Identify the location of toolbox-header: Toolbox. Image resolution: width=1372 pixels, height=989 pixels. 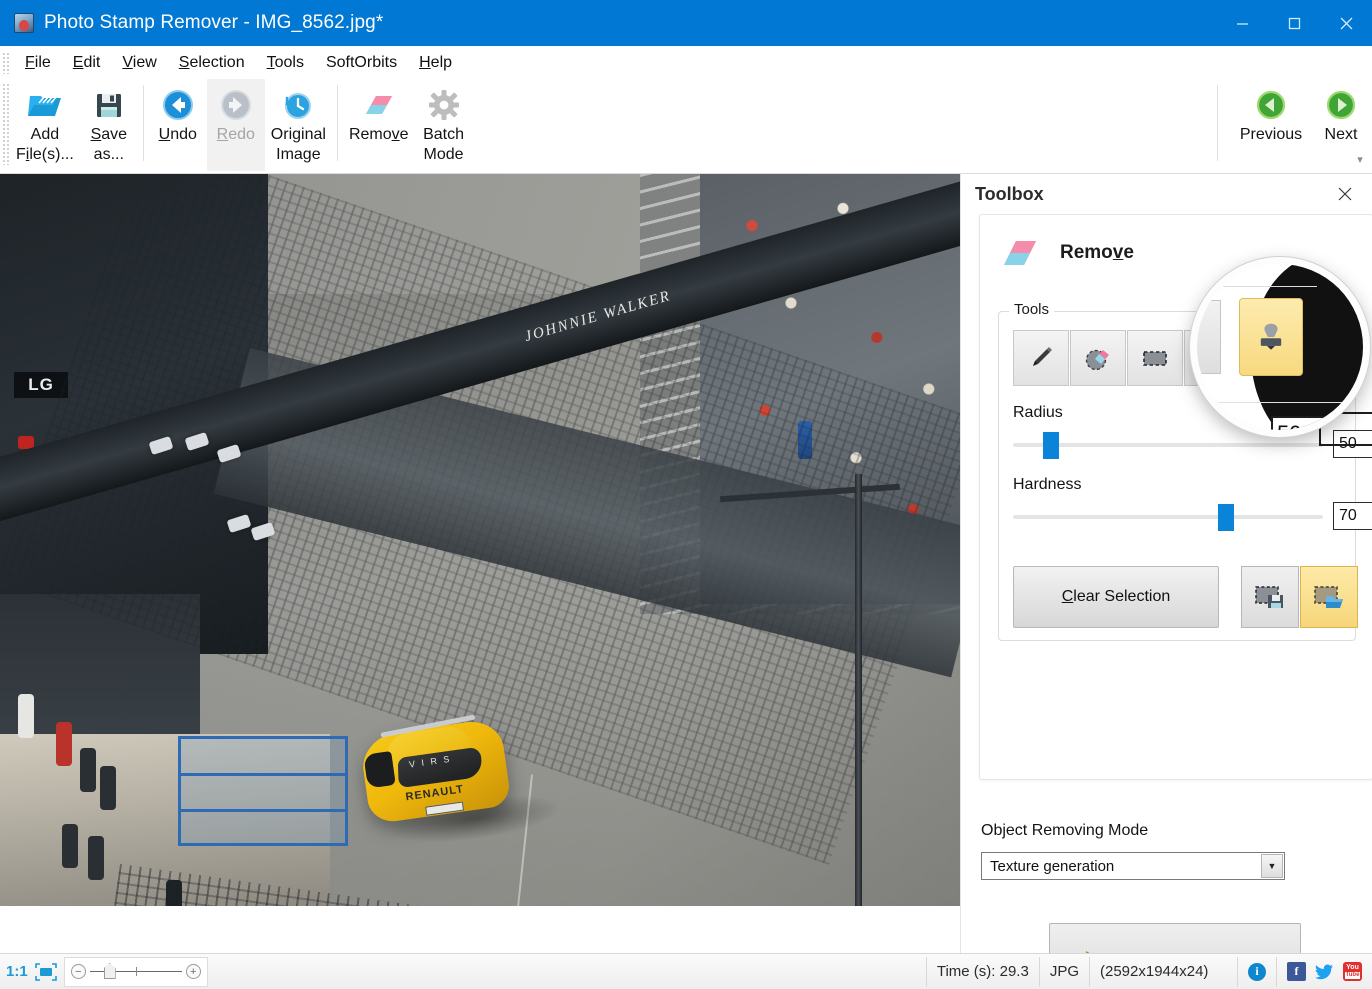
(1166, 194).